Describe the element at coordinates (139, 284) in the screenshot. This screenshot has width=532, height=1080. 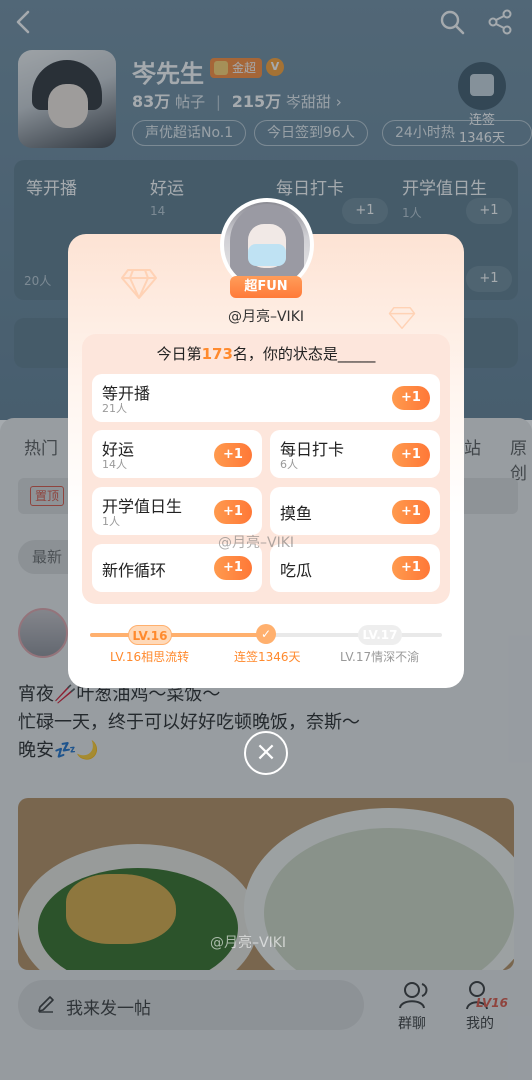
I see `diamond-icon` at that location.